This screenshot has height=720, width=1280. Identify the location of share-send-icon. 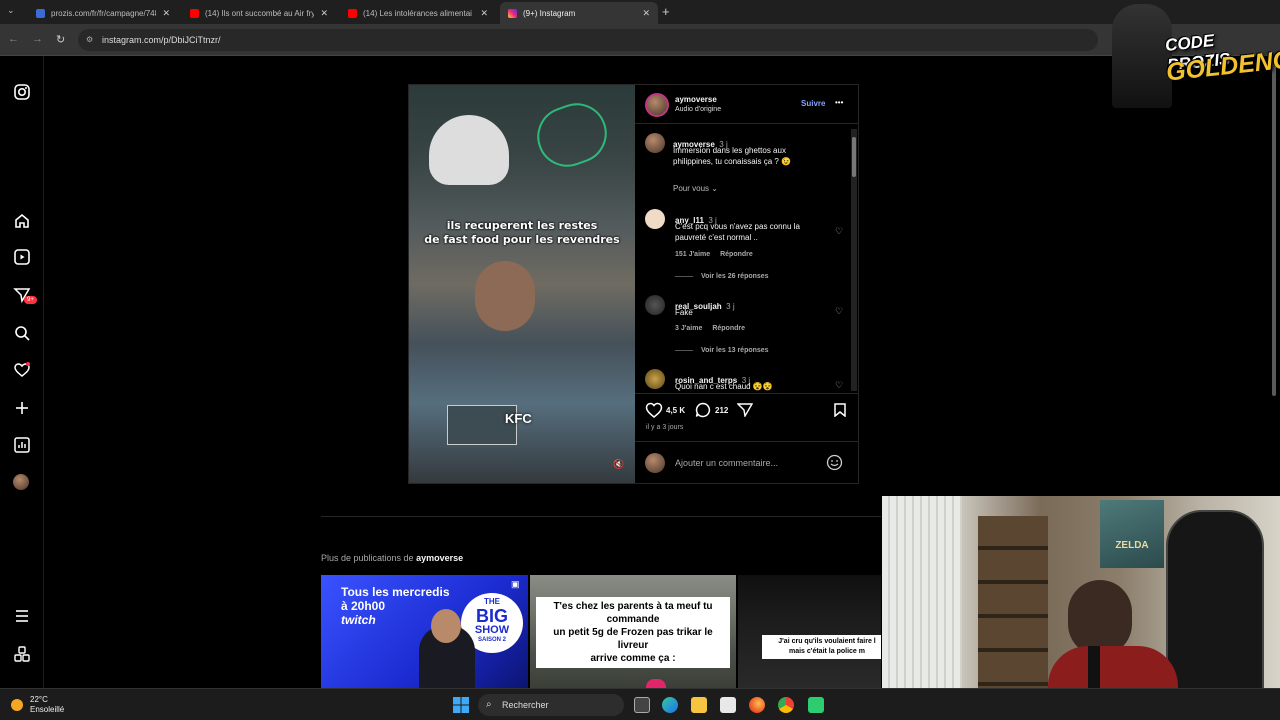
(745, 410).